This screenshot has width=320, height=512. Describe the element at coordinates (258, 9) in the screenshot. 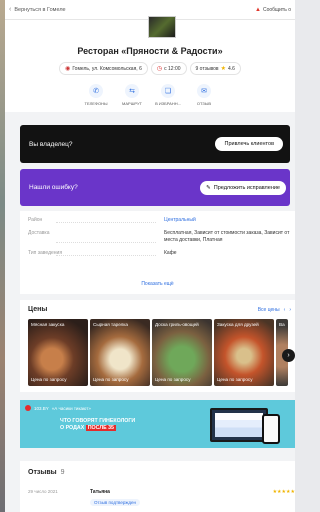

I see `warning-icon: ▲` at that location.